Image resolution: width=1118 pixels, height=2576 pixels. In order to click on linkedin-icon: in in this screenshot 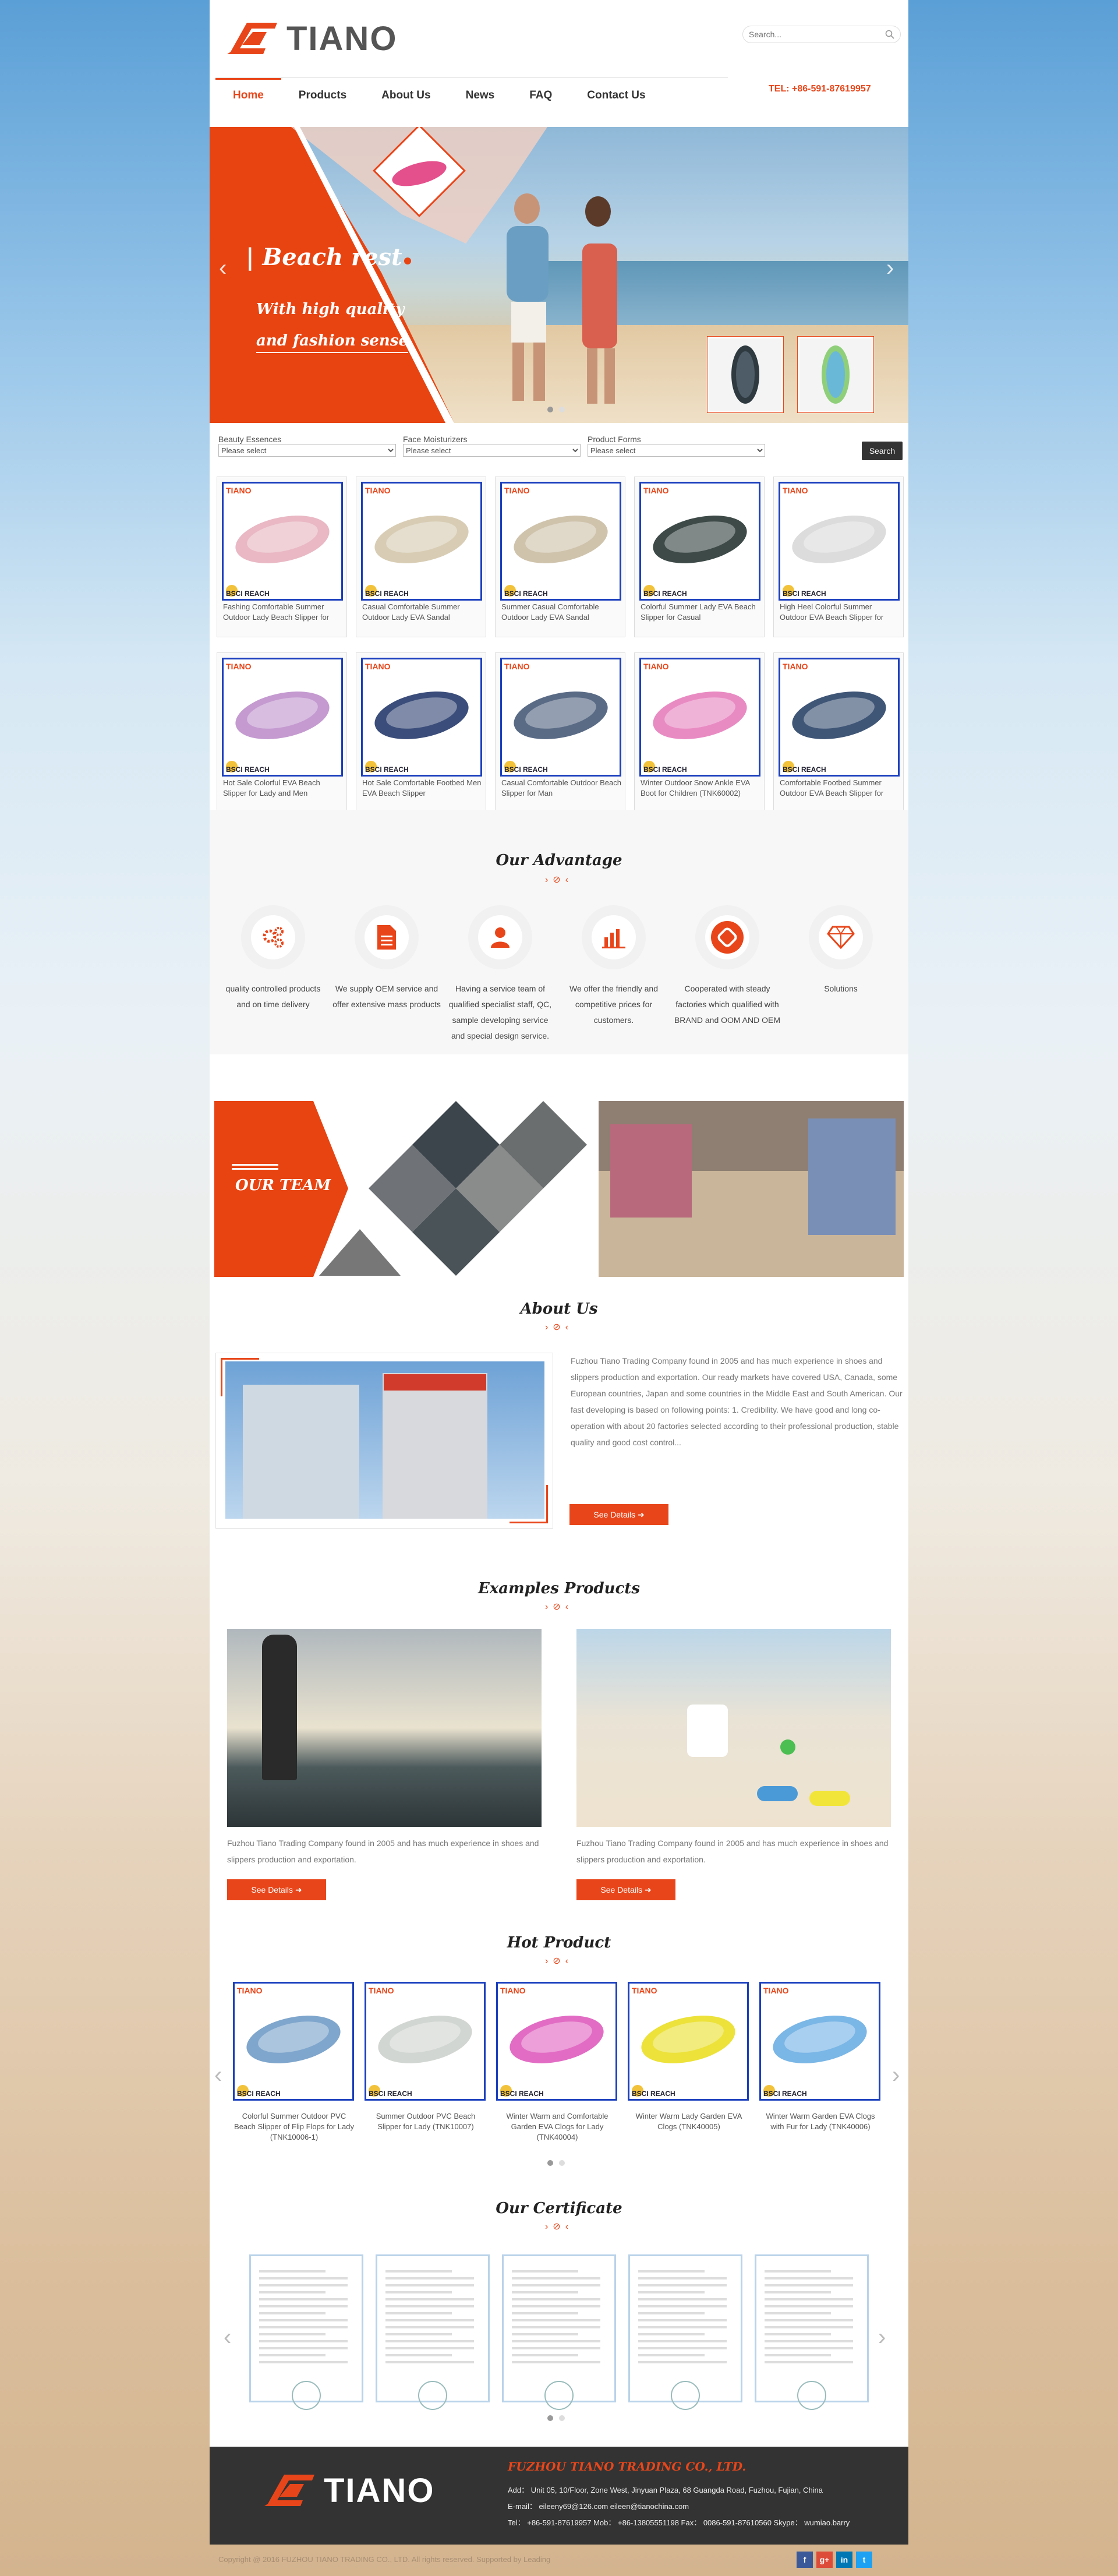, I will do `click(844, 2560)`.